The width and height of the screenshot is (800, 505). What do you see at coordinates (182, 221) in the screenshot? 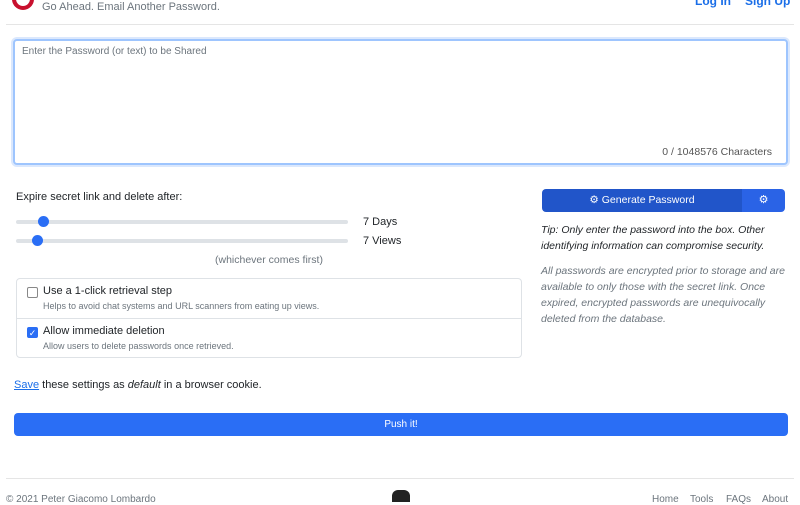
I see `days-slider` at bounding box center [182, 221].